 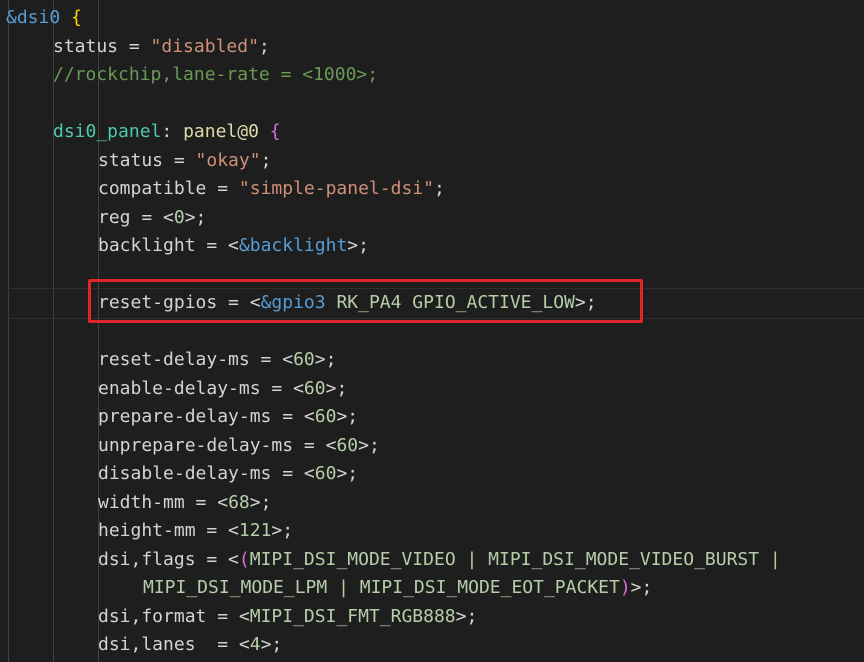 What do you see at coordinates (244, 559) in the screenshot?
I see `paren: (` at bounding box center [244, 559].